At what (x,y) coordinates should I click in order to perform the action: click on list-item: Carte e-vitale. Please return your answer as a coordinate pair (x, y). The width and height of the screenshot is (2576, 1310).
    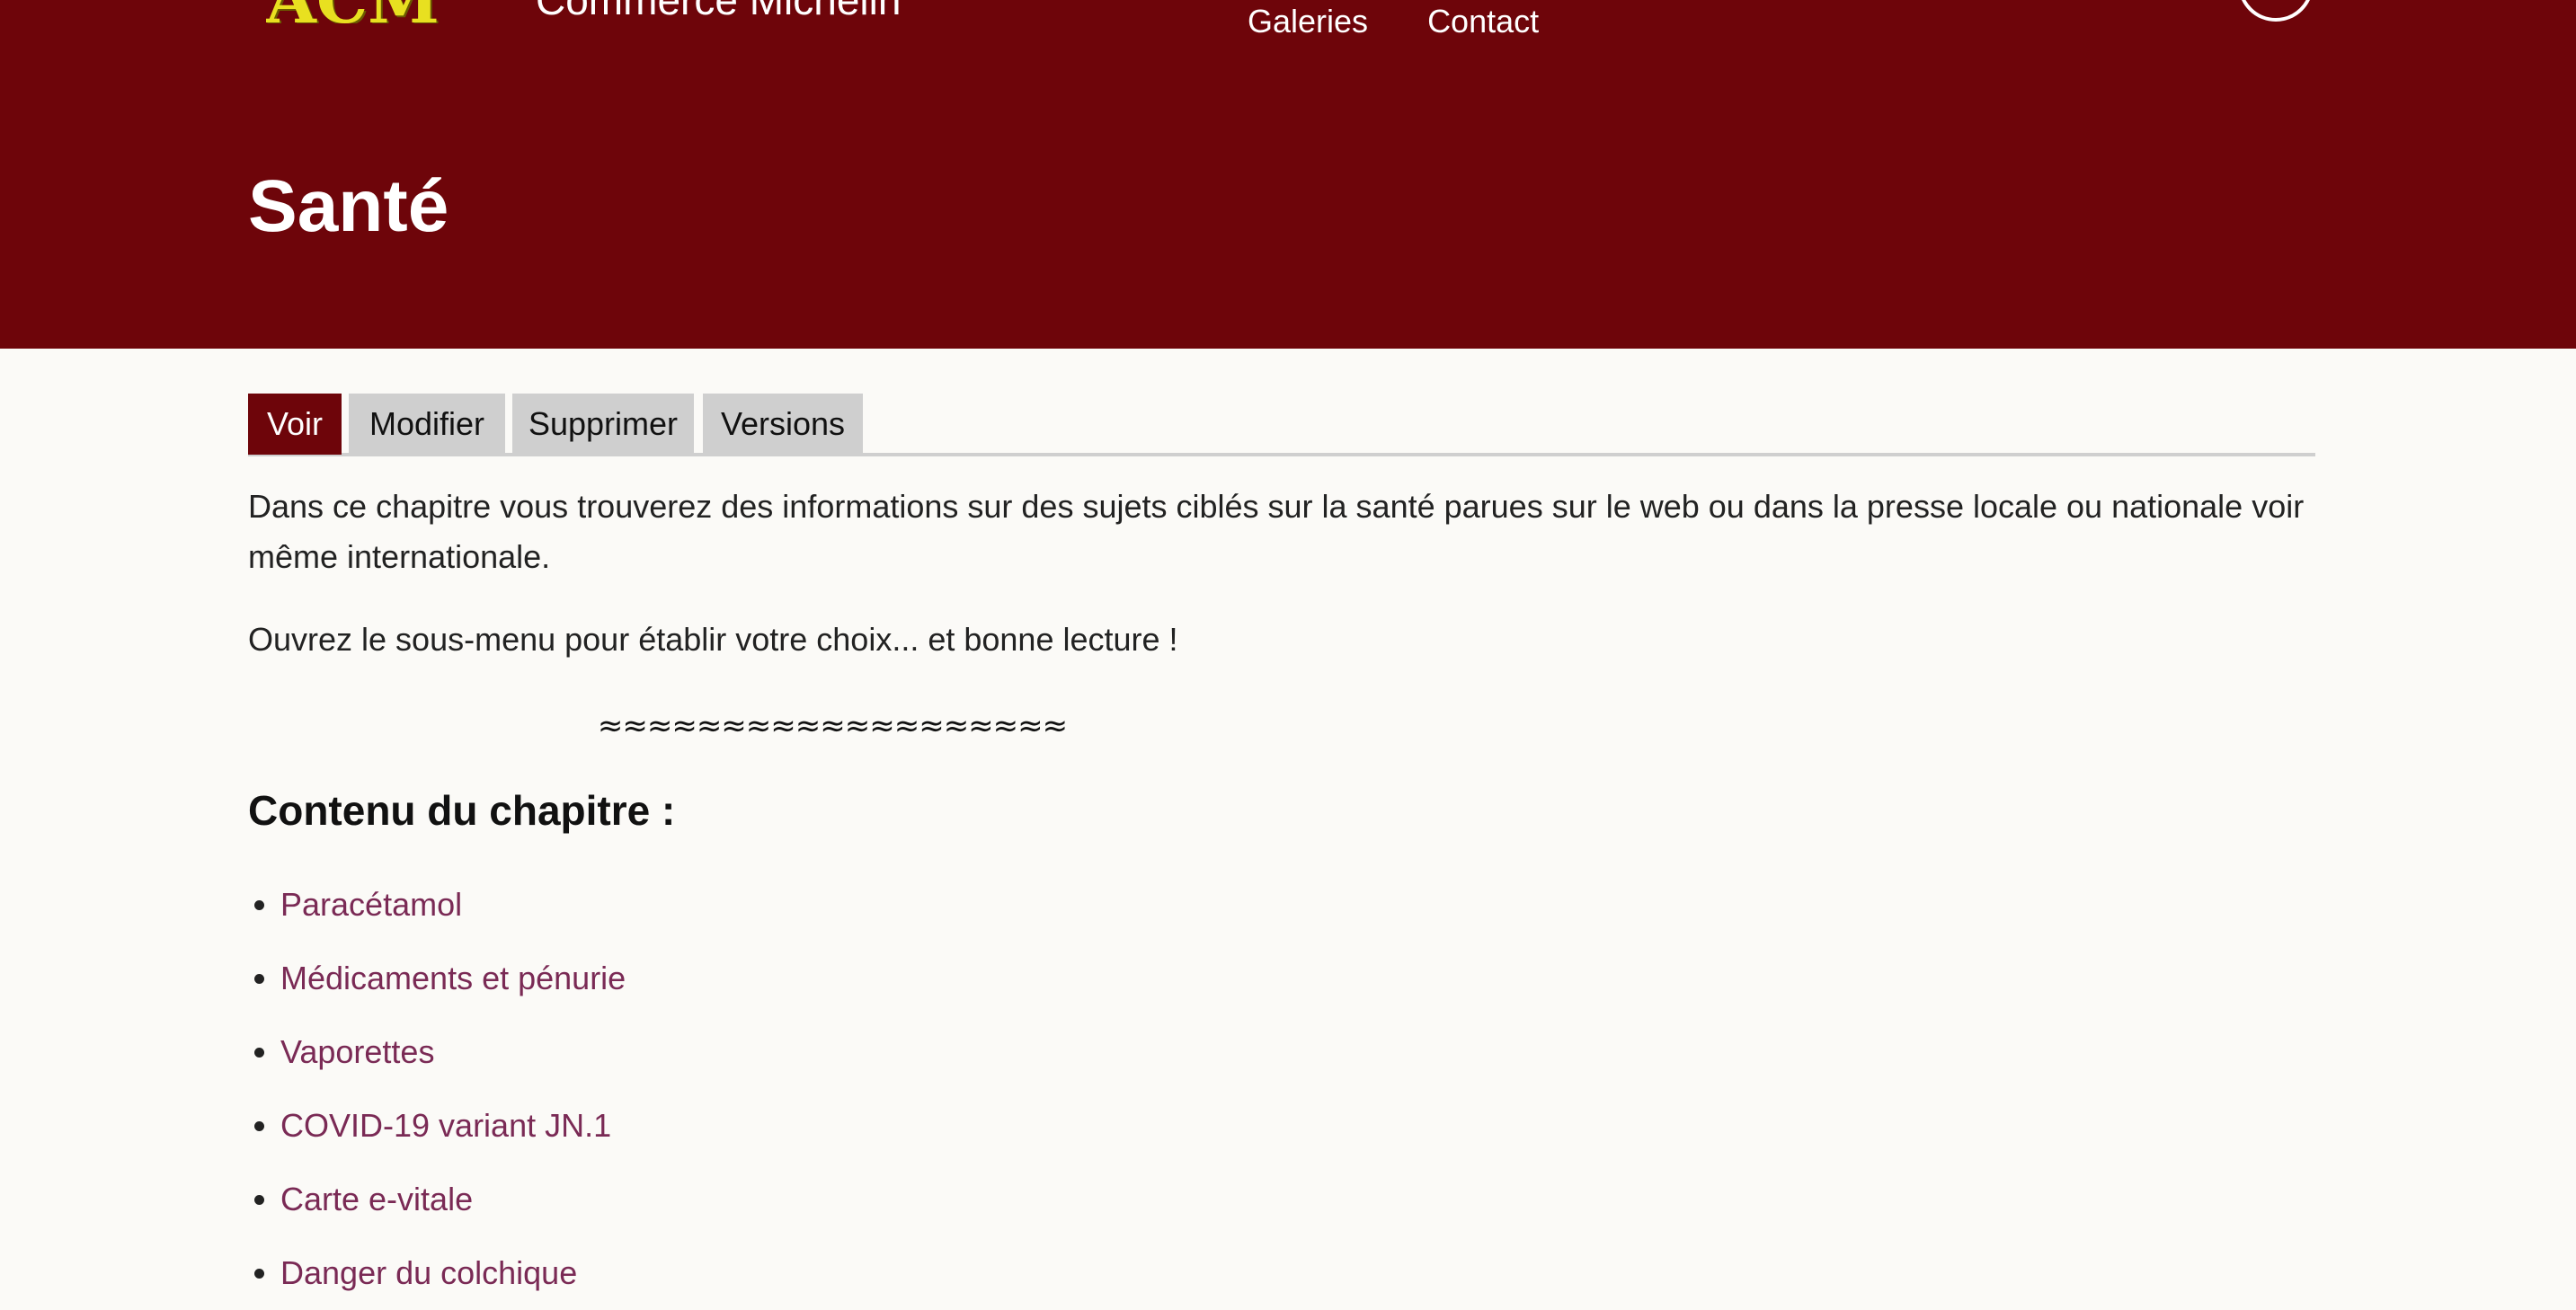
    Looking at the image, I should click on (453, 1199).